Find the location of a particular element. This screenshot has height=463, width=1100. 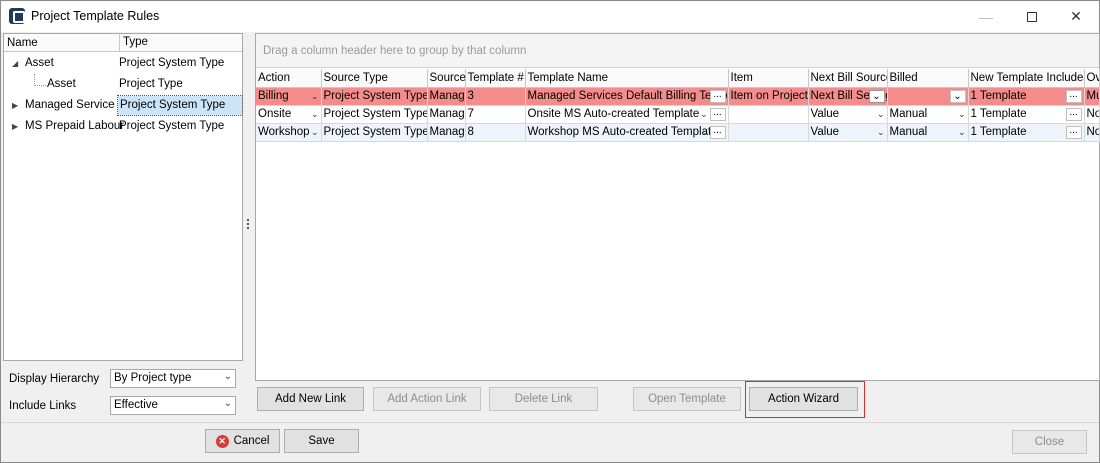

tree-header-name: Name is located at coordinates (22, 43).